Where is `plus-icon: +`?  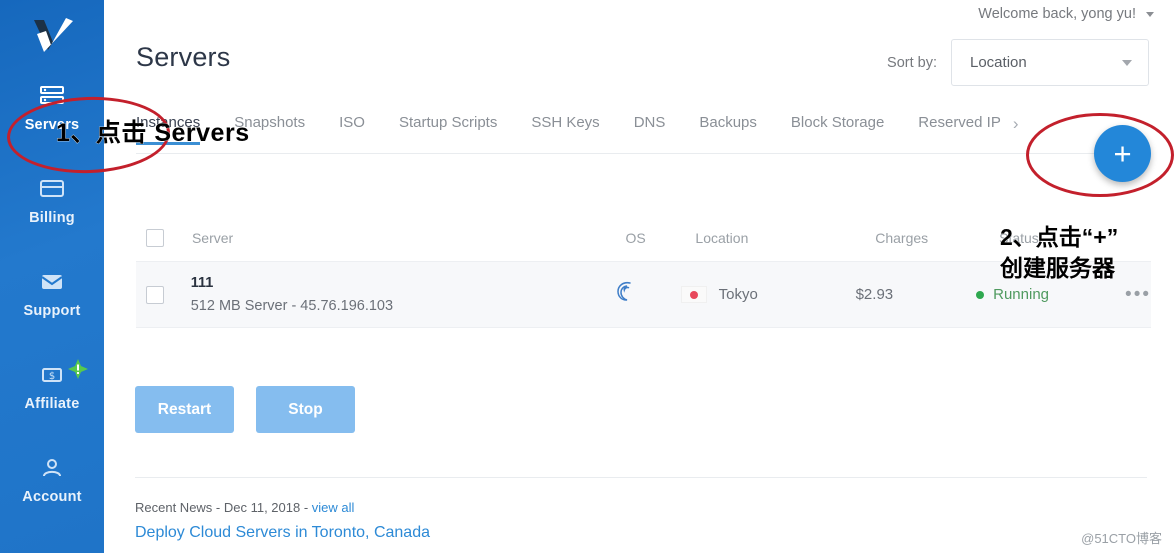
plus-icon: + is located at coordinates (1122, 153).